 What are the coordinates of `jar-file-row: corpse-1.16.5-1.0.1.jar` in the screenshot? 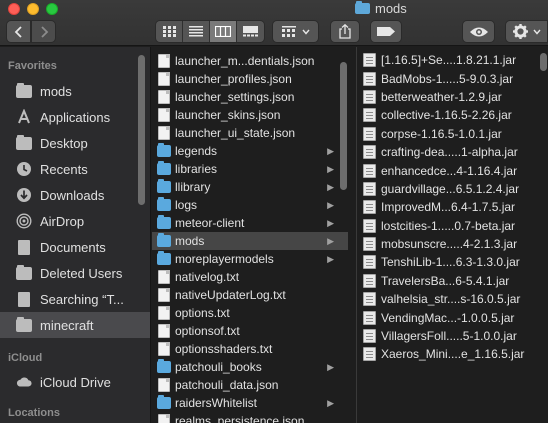 It's located at (443, 134).